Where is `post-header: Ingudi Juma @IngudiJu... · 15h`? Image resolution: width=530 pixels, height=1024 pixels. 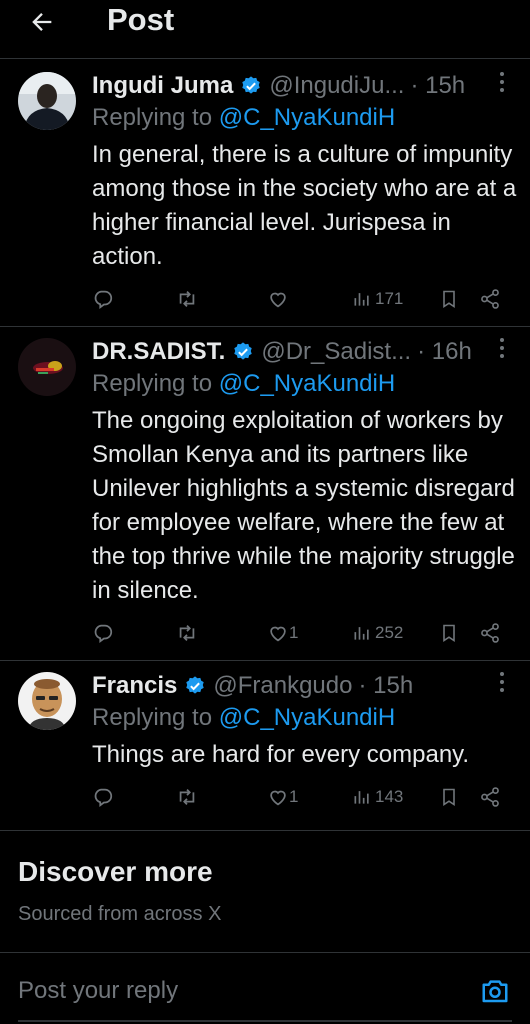
post-header: Ingudi Juma @IngudiJu... · 15h is located at coordinates (302, 86).